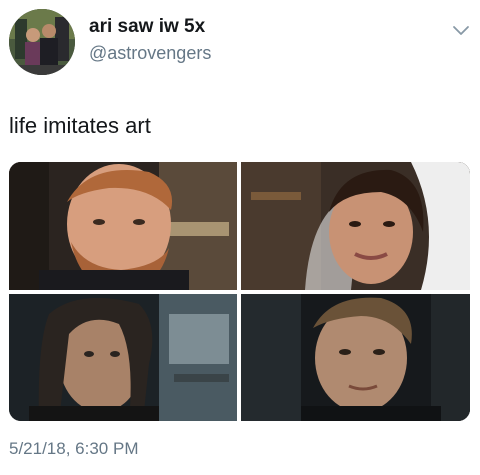  I want to click on profile-avatar, so click(42, 42).